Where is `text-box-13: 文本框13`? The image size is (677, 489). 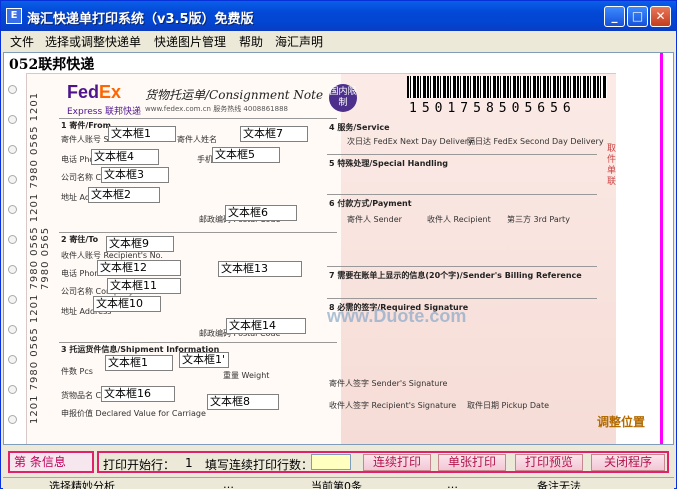 text-box-13: 文本框13 is located at coordinates (260, 269).